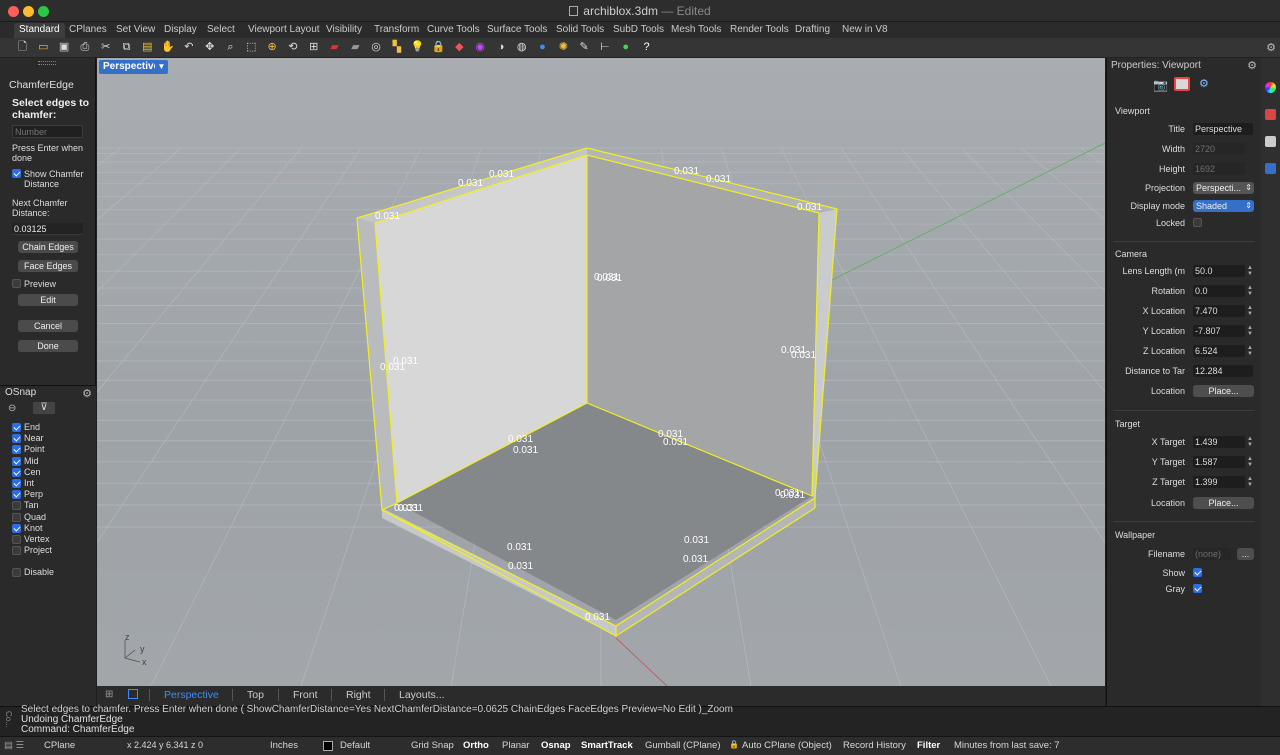 The width and height of the screenshot is (1280, 755). What do you see at coordinates (64, 47) in the screenshot?
I see `save-icon: ▣` at bounding box center [64, 47].